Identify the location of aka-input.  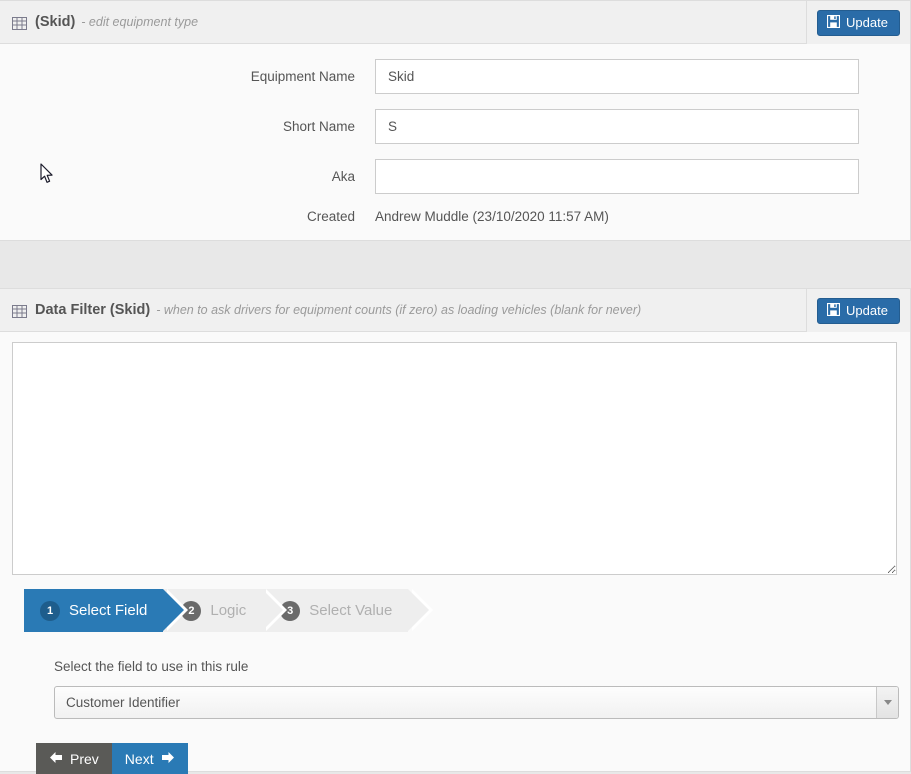
(617, 176).